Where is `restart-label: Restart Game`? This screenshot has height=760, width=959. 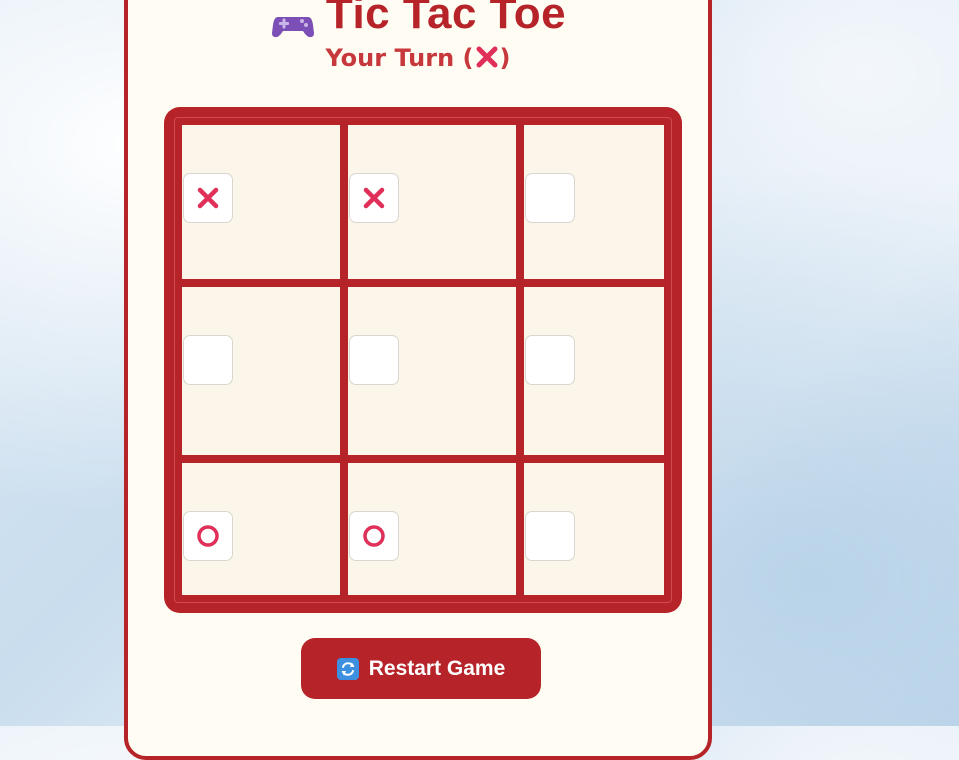 restart-label: Restart Game is located at coordinates (437, 668).